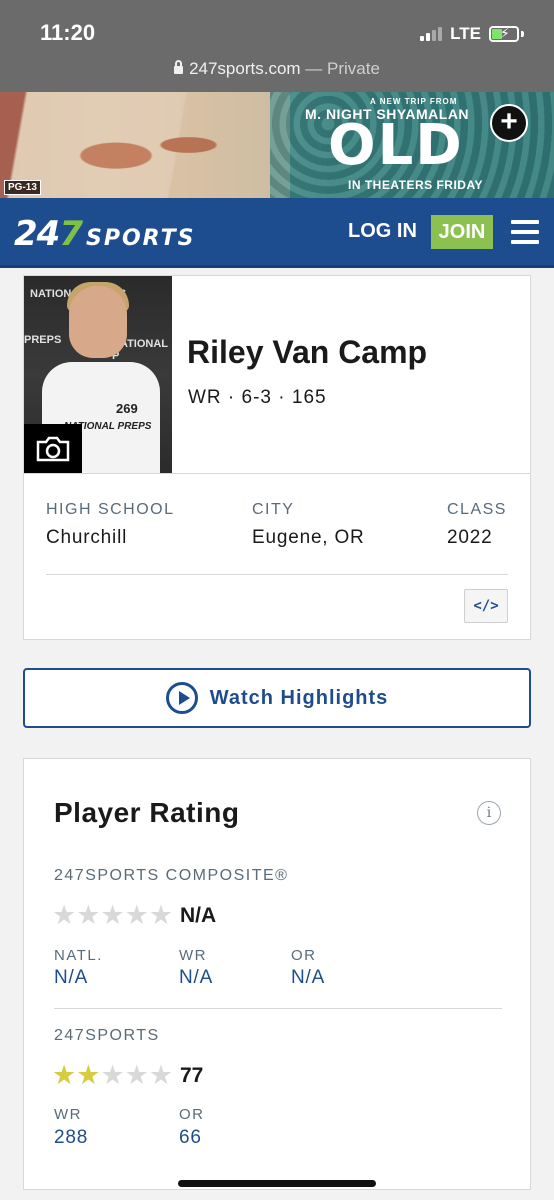 Image resolution: width=554 pixels, height=1200 pixels. Describe the element at coordinates (509, 123) in the screenshot. I see `ad-expand-plus-icon: +` at that location.